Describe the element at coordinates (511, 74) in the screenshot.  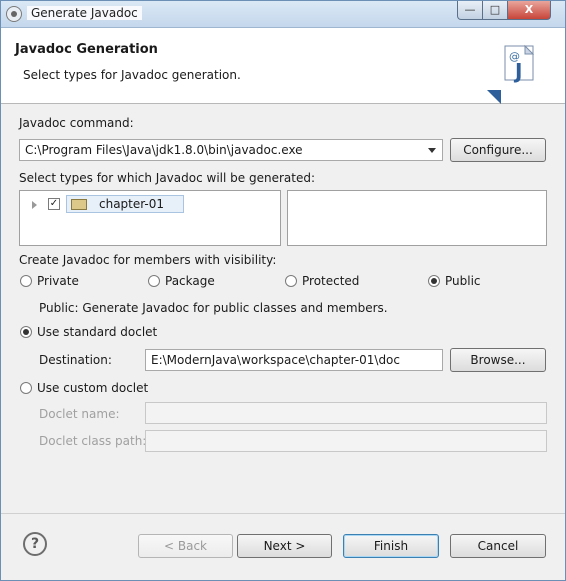
I see `javadoc-wizard-icon: @ J` at that location.